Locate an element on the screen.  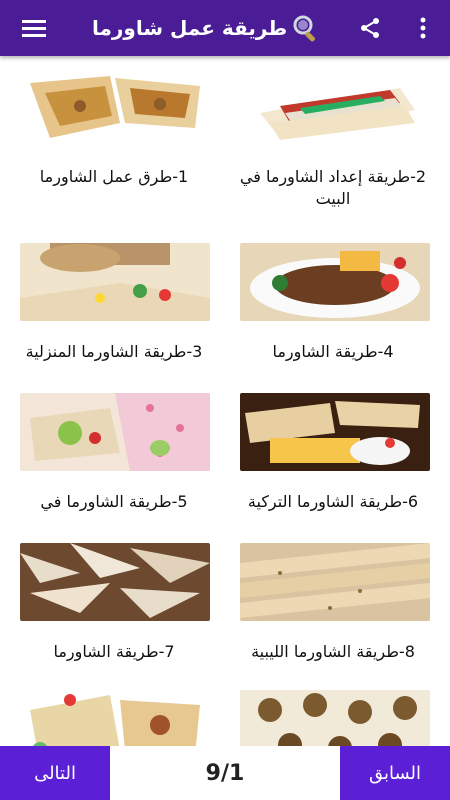
recipe-title: 5-طريقة الشاورما في is located at coordinates (114, 501).